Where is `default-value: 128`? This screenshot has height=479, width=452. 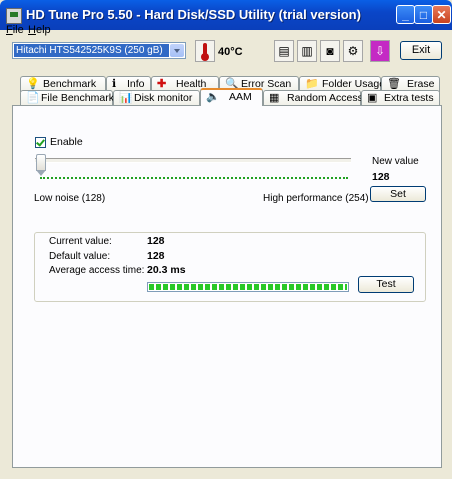
default-value: 128 is located at coordinates (156, 256).